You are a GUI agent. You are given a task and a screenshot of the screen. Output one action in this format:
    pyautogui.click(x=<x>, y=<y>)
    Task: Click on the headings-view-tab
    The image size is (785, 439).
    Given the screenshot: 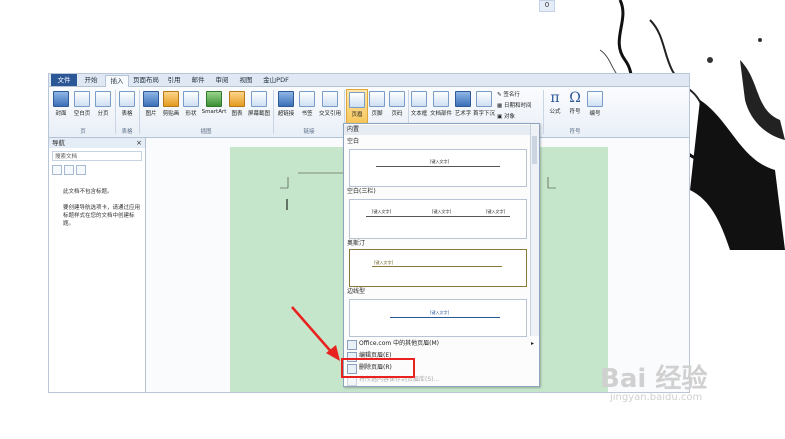 What is the action you would take?
    pyautogui.click(x=57, y=170)
    